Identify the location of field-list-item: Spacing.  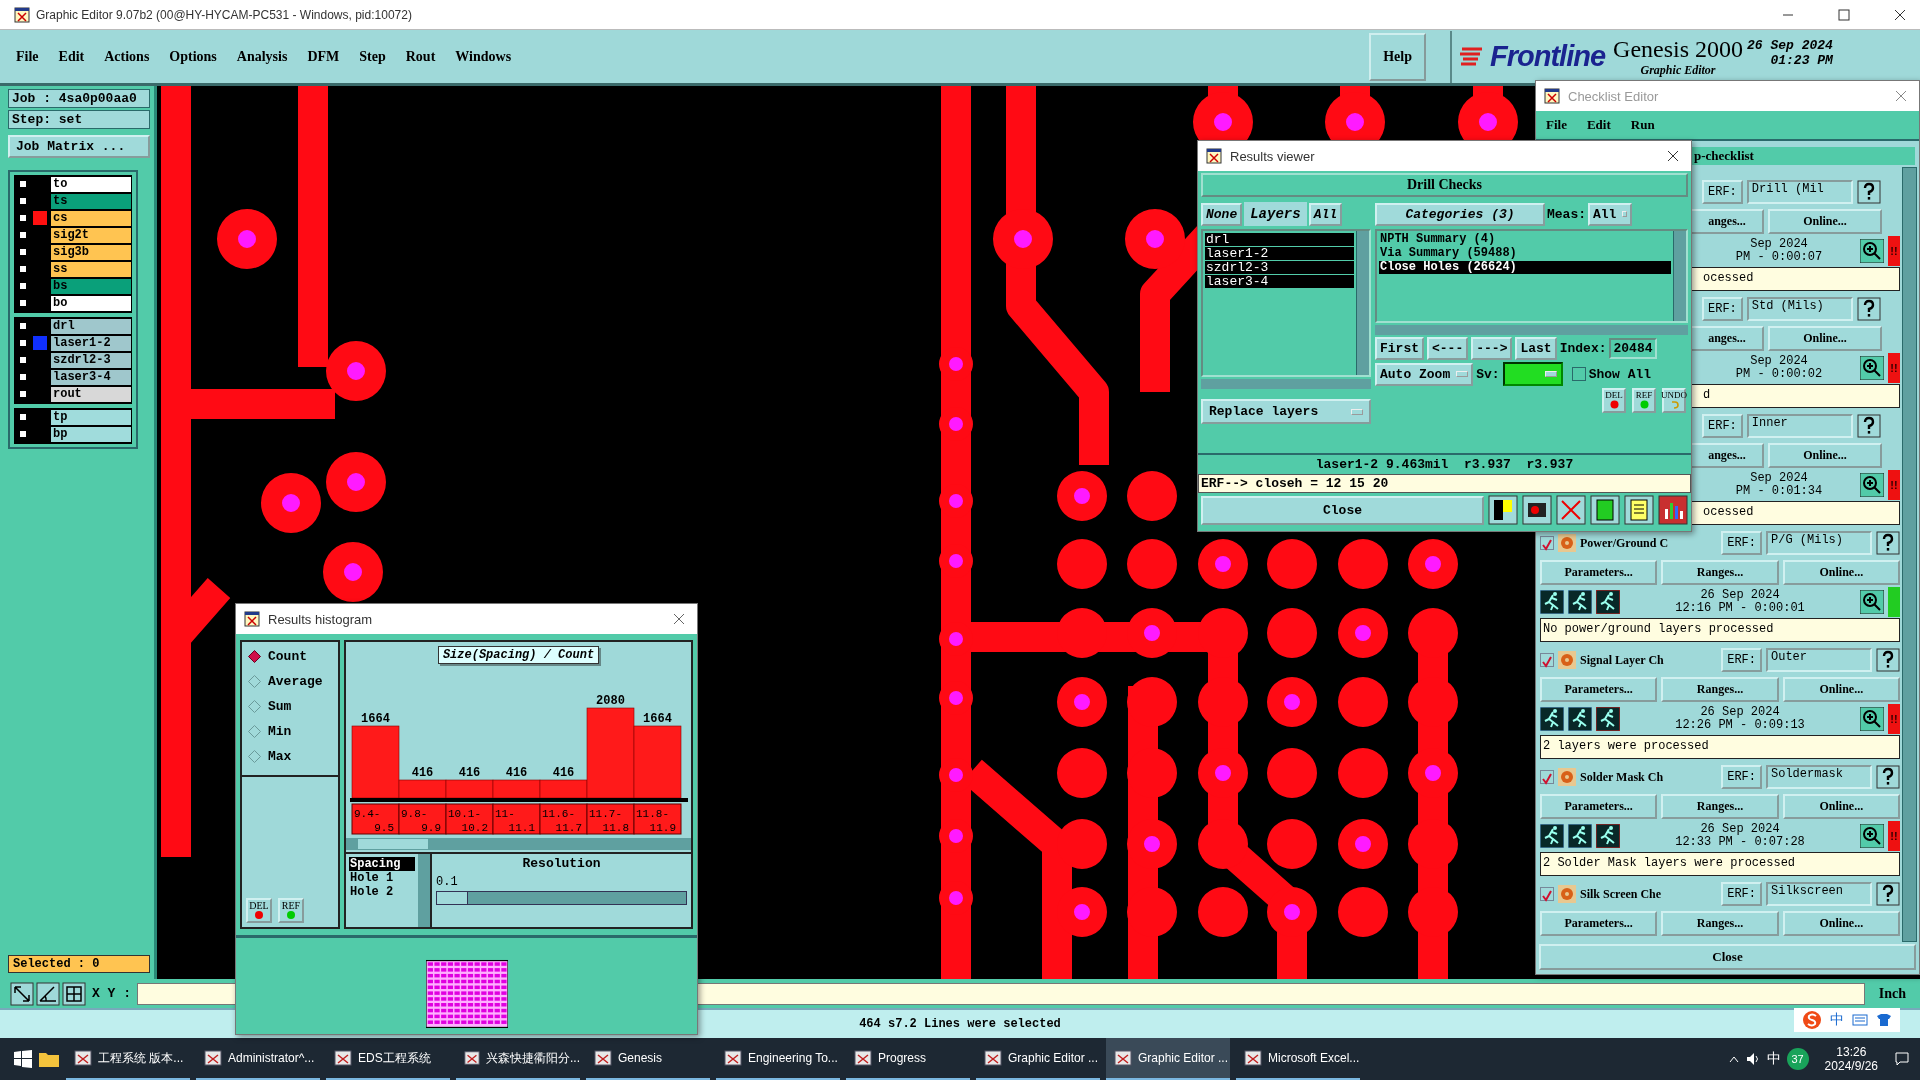
(382, 864).